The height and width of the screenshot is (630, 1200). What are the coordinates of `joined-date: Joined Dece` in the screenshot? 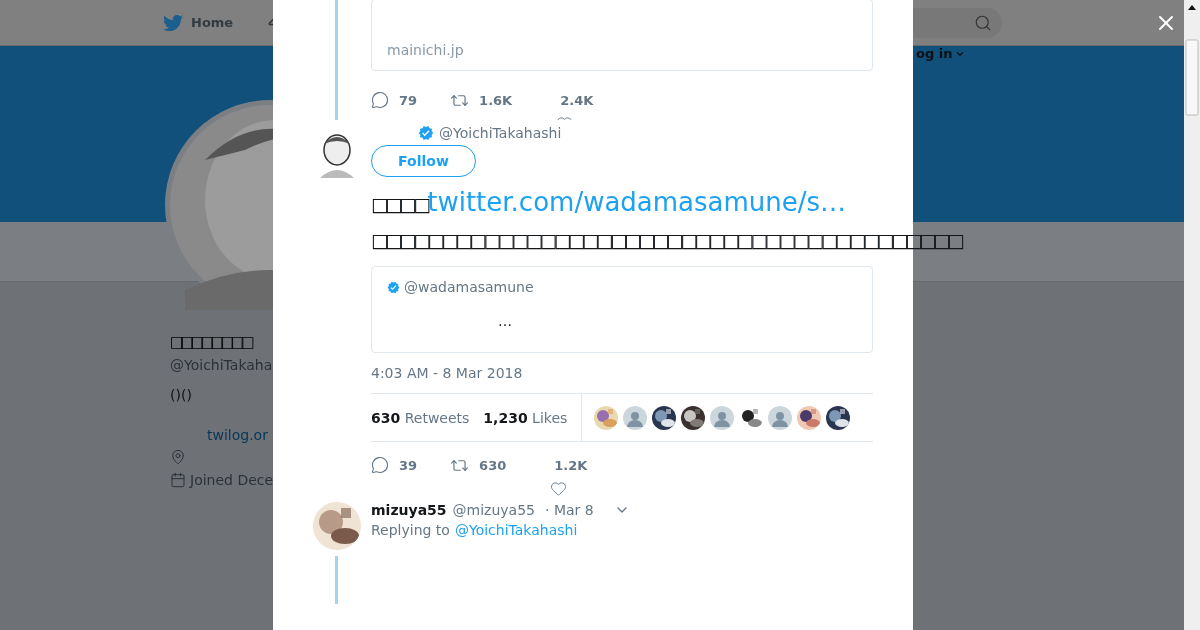 It's located at (232, 480).